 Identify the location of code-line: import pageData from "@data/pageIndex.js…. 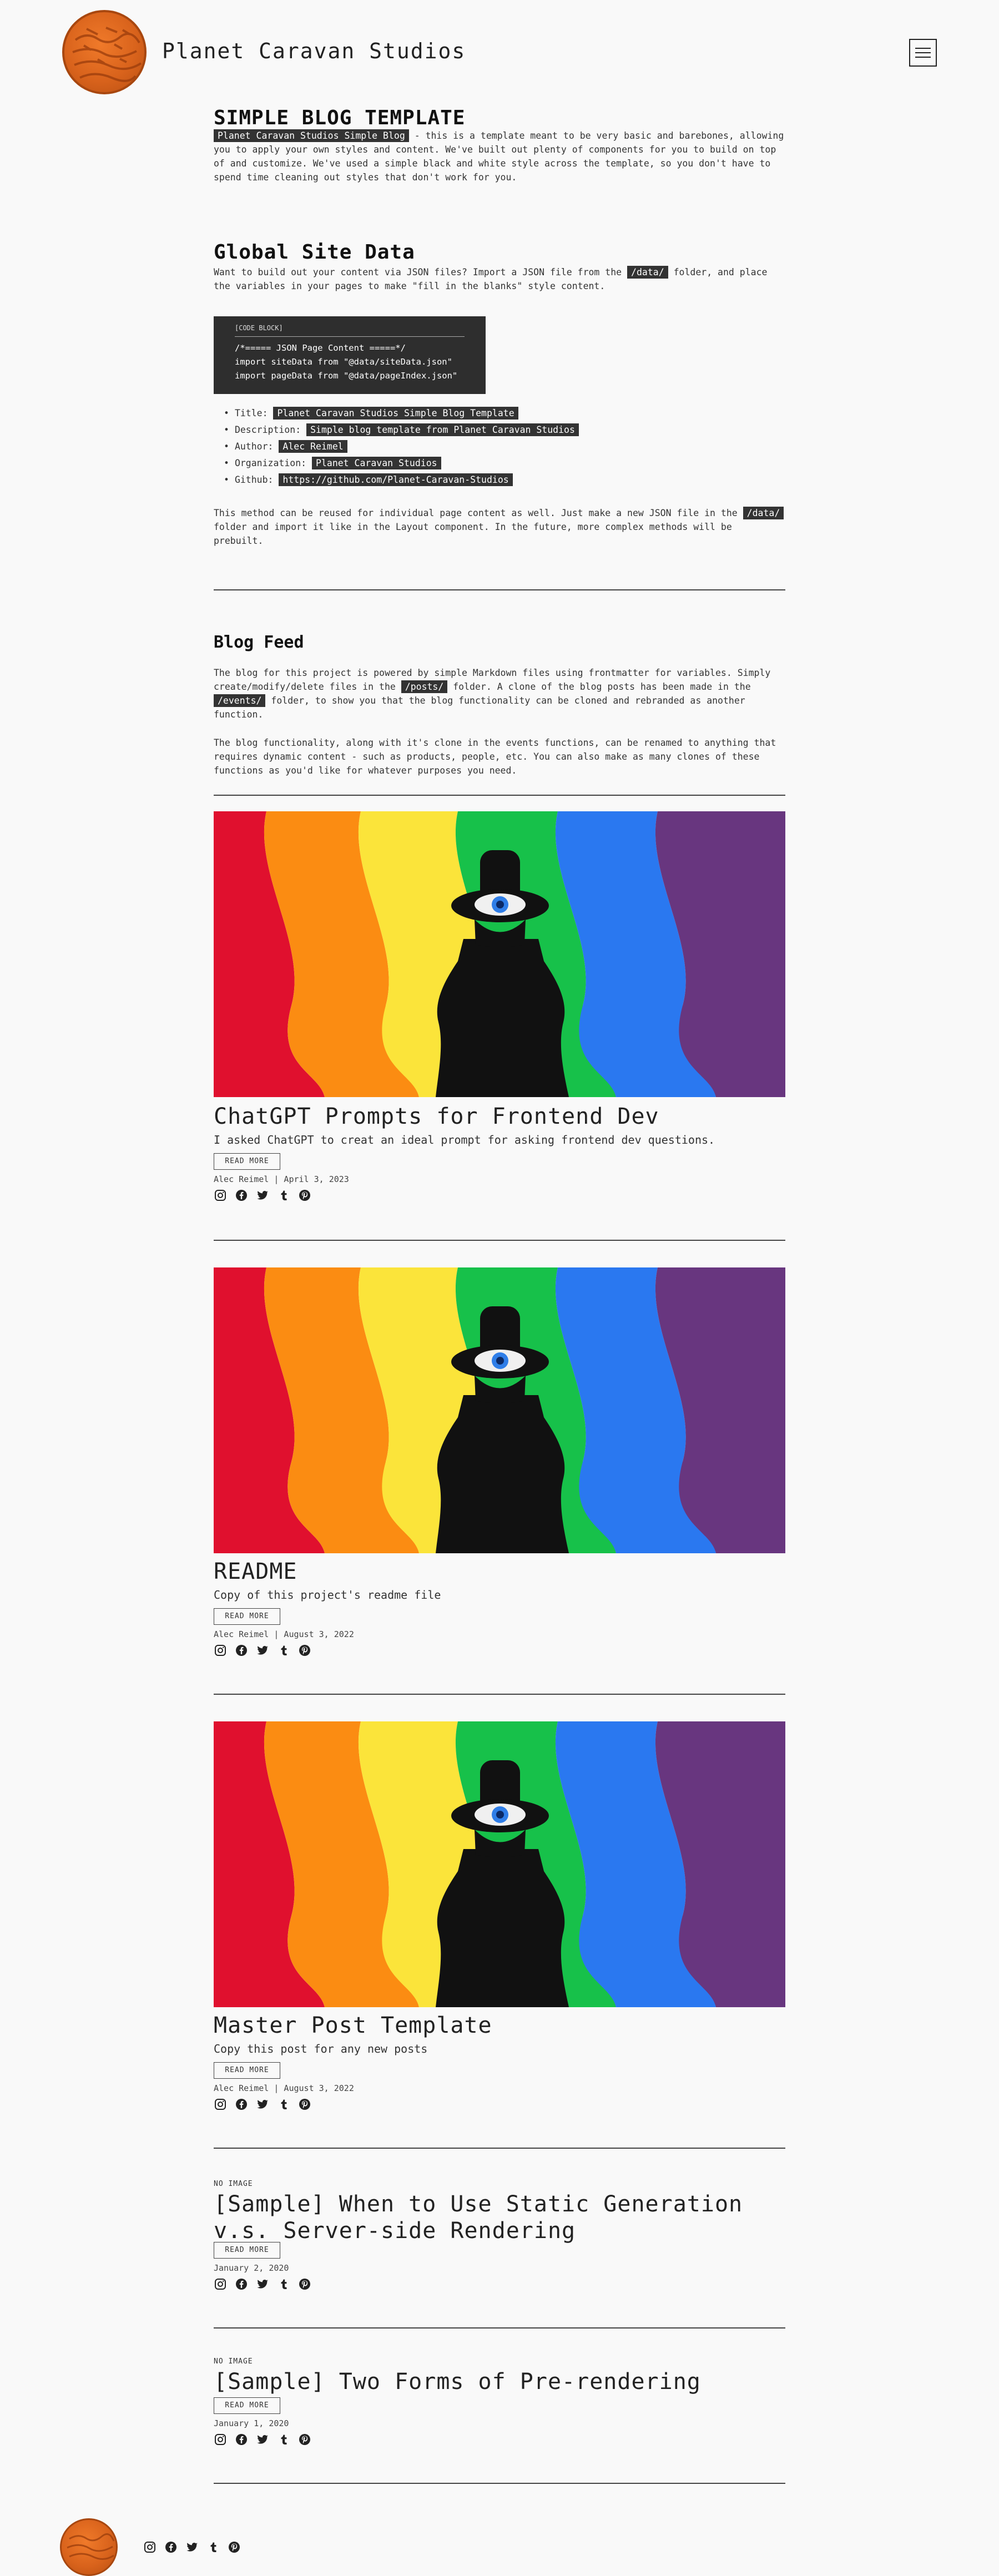
(347, 376).